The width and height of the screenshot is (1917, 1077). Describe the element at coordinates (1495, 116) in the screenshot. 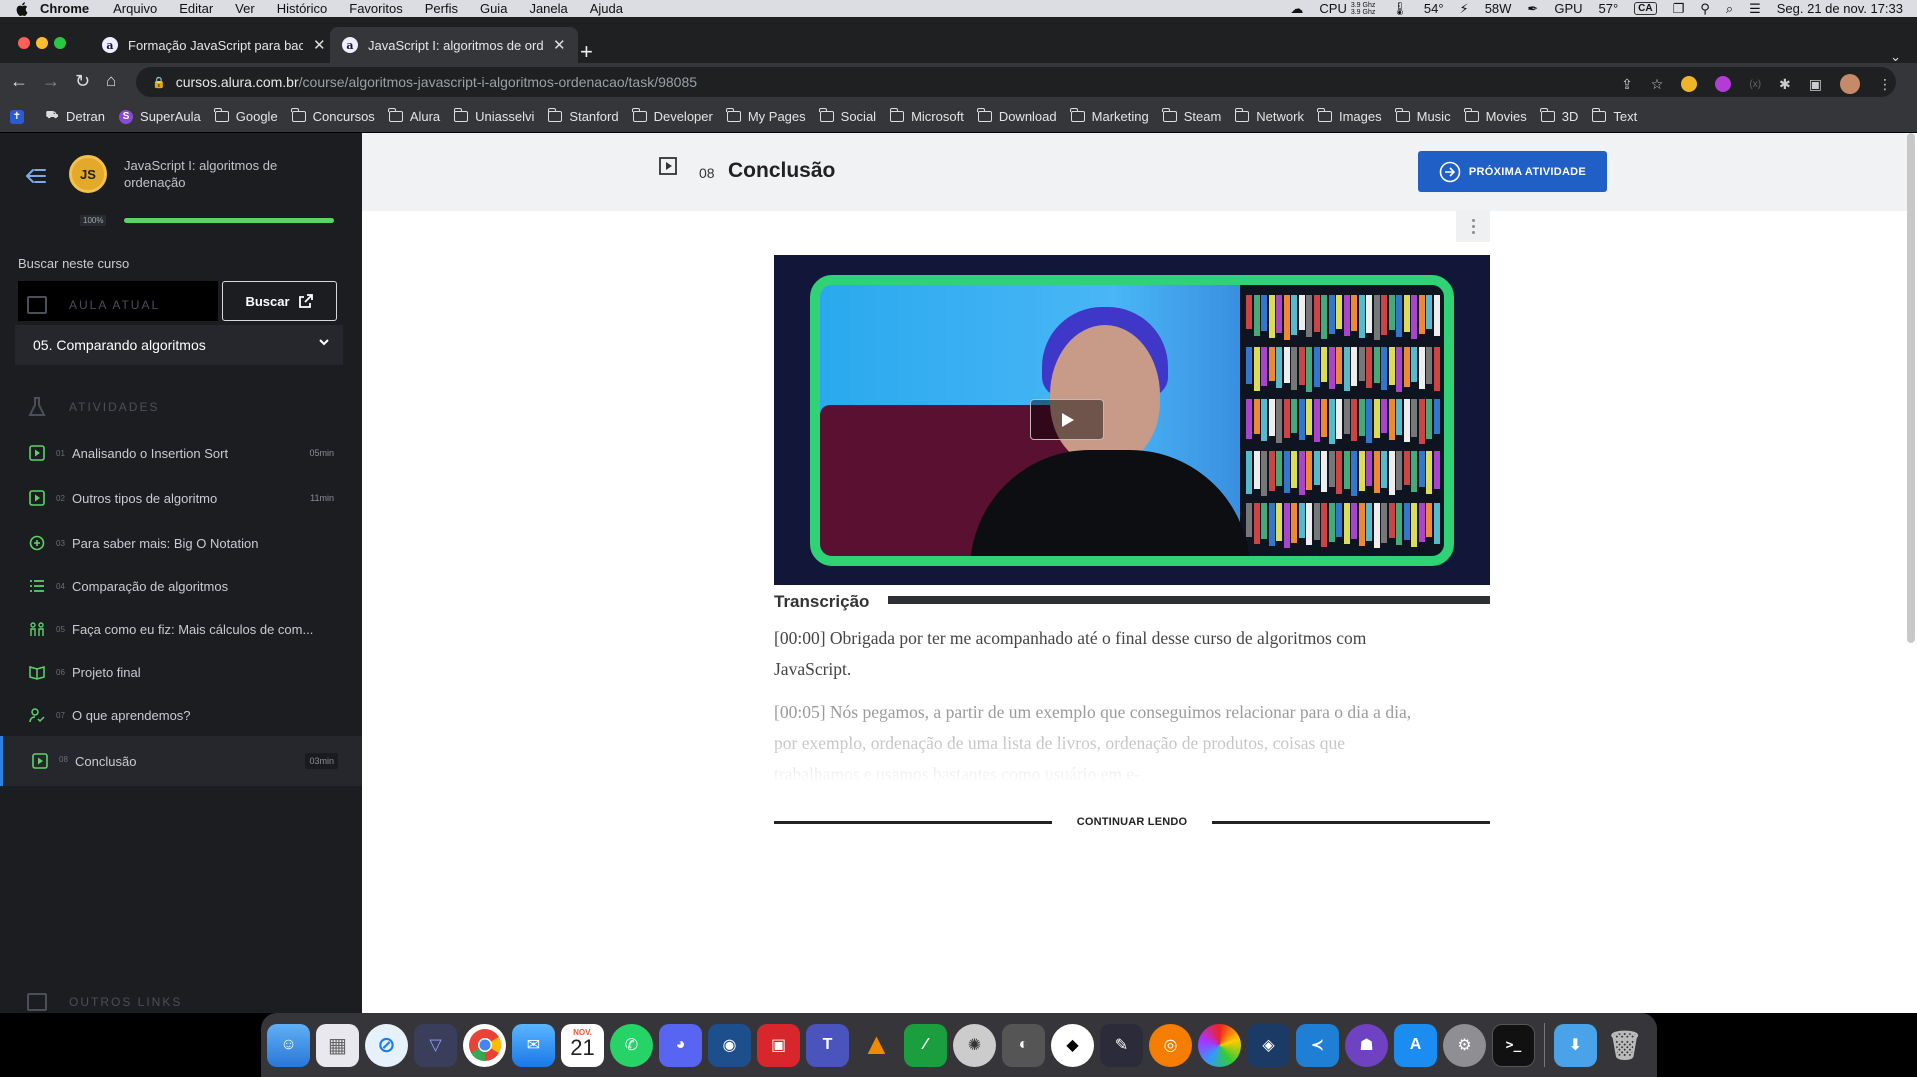

I see `bookmark-folder-movies: Movies` at that location.